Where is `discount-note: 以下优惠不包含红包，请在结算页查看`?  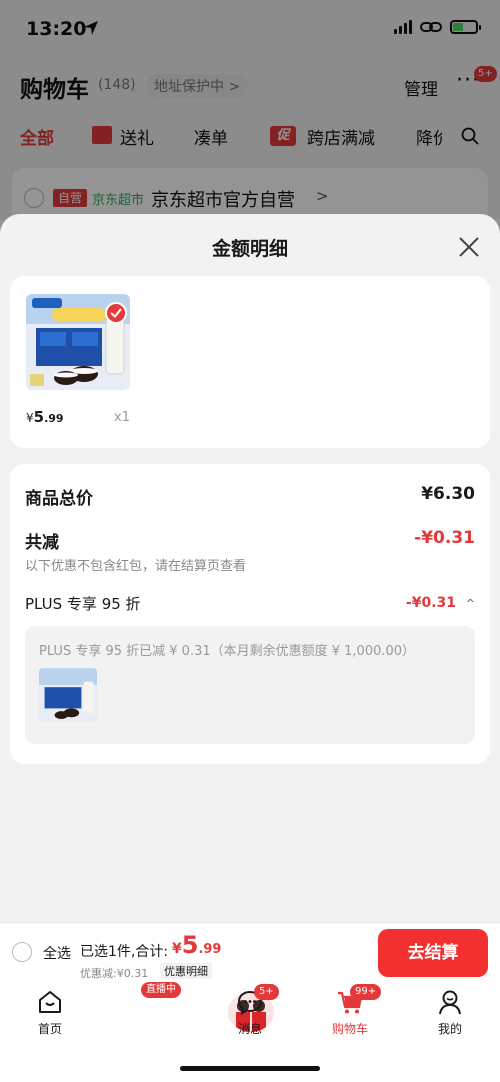
discount-note: 以下优惠不包含红包，请在结算页查看 is located at coordinates (136, 566).